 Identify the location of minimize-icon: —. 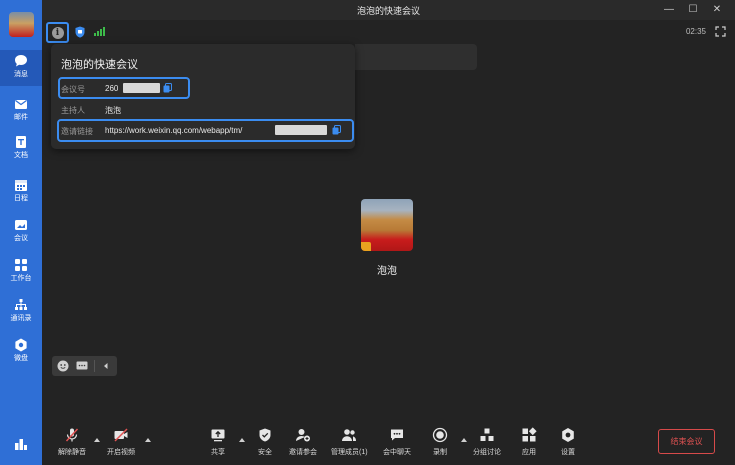
(669, 9).